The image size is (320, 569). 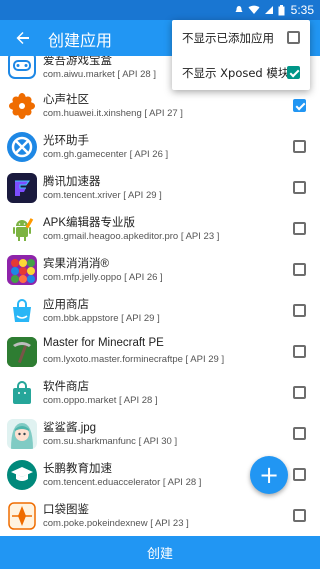 What do you see at coordinates (22, 68) in the screenshot?
I see `controller-icon` at bounding box center [22, 68].